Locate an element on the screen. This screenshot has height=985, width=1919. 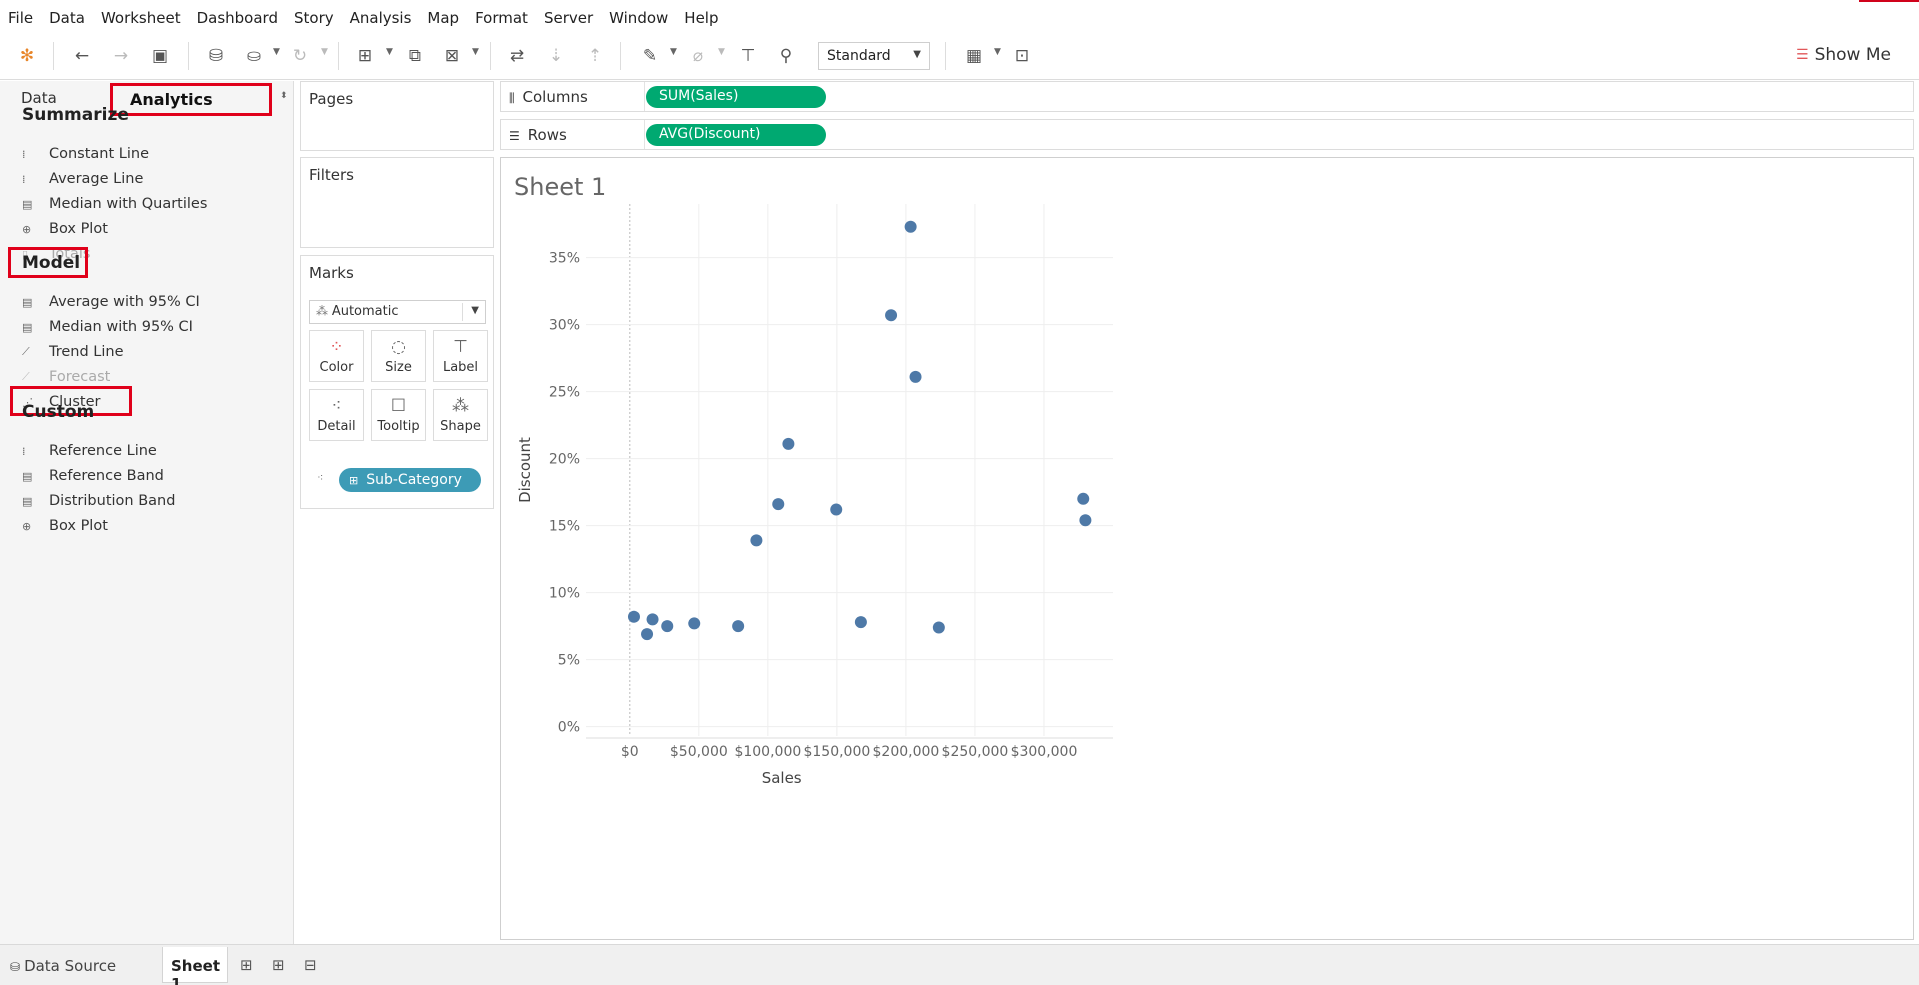
analytics-item-average-line: ⁞ Average Line is located at coordinates (82, 179).